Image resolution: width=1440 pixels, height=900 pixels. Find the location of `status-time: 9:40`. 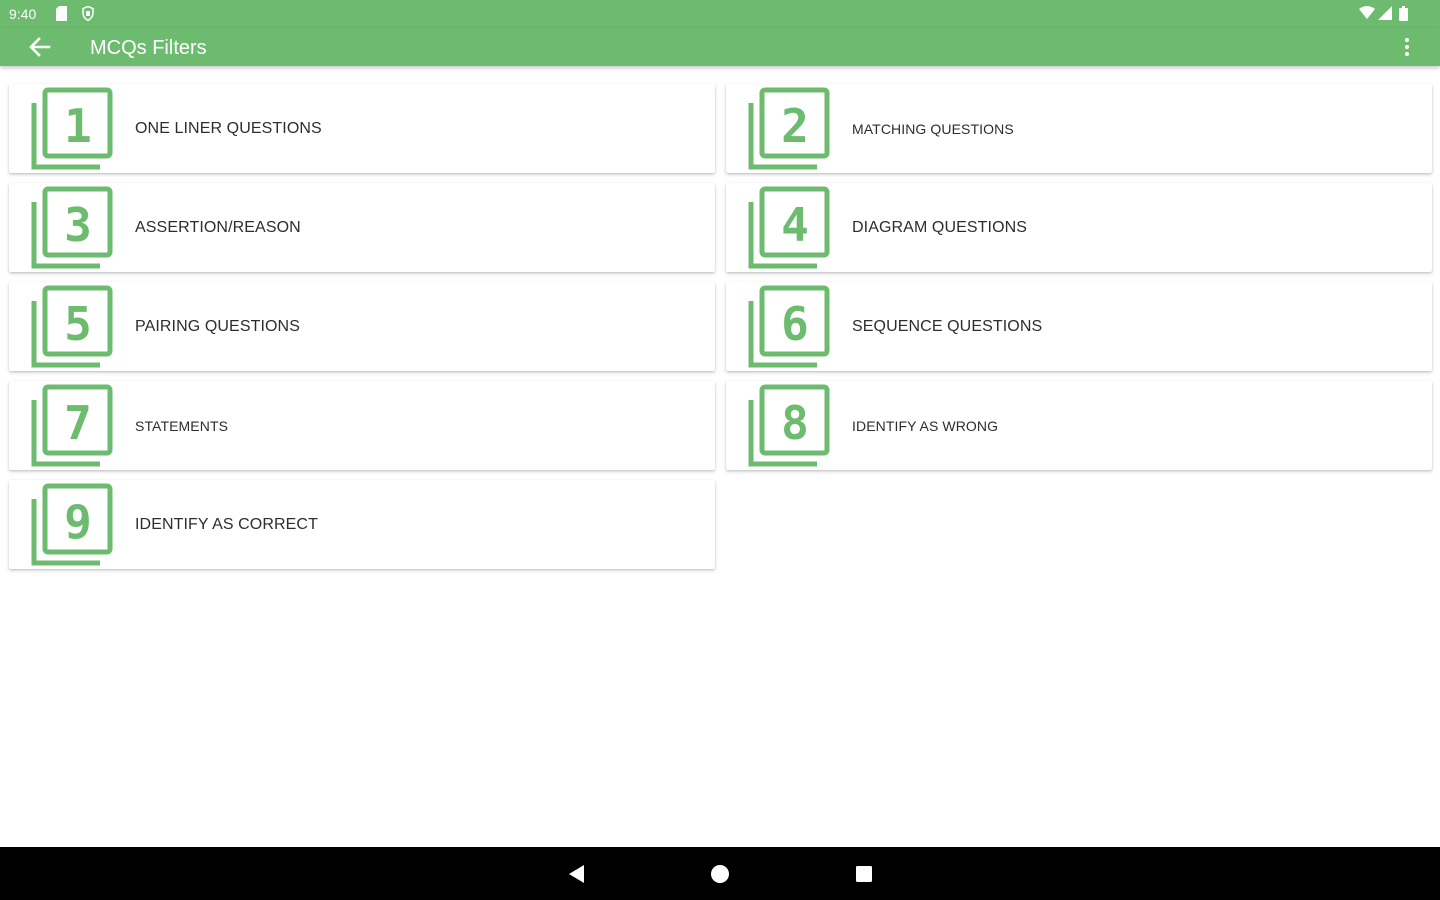

status-time: 9:40 is located at coordinates (23, 14).